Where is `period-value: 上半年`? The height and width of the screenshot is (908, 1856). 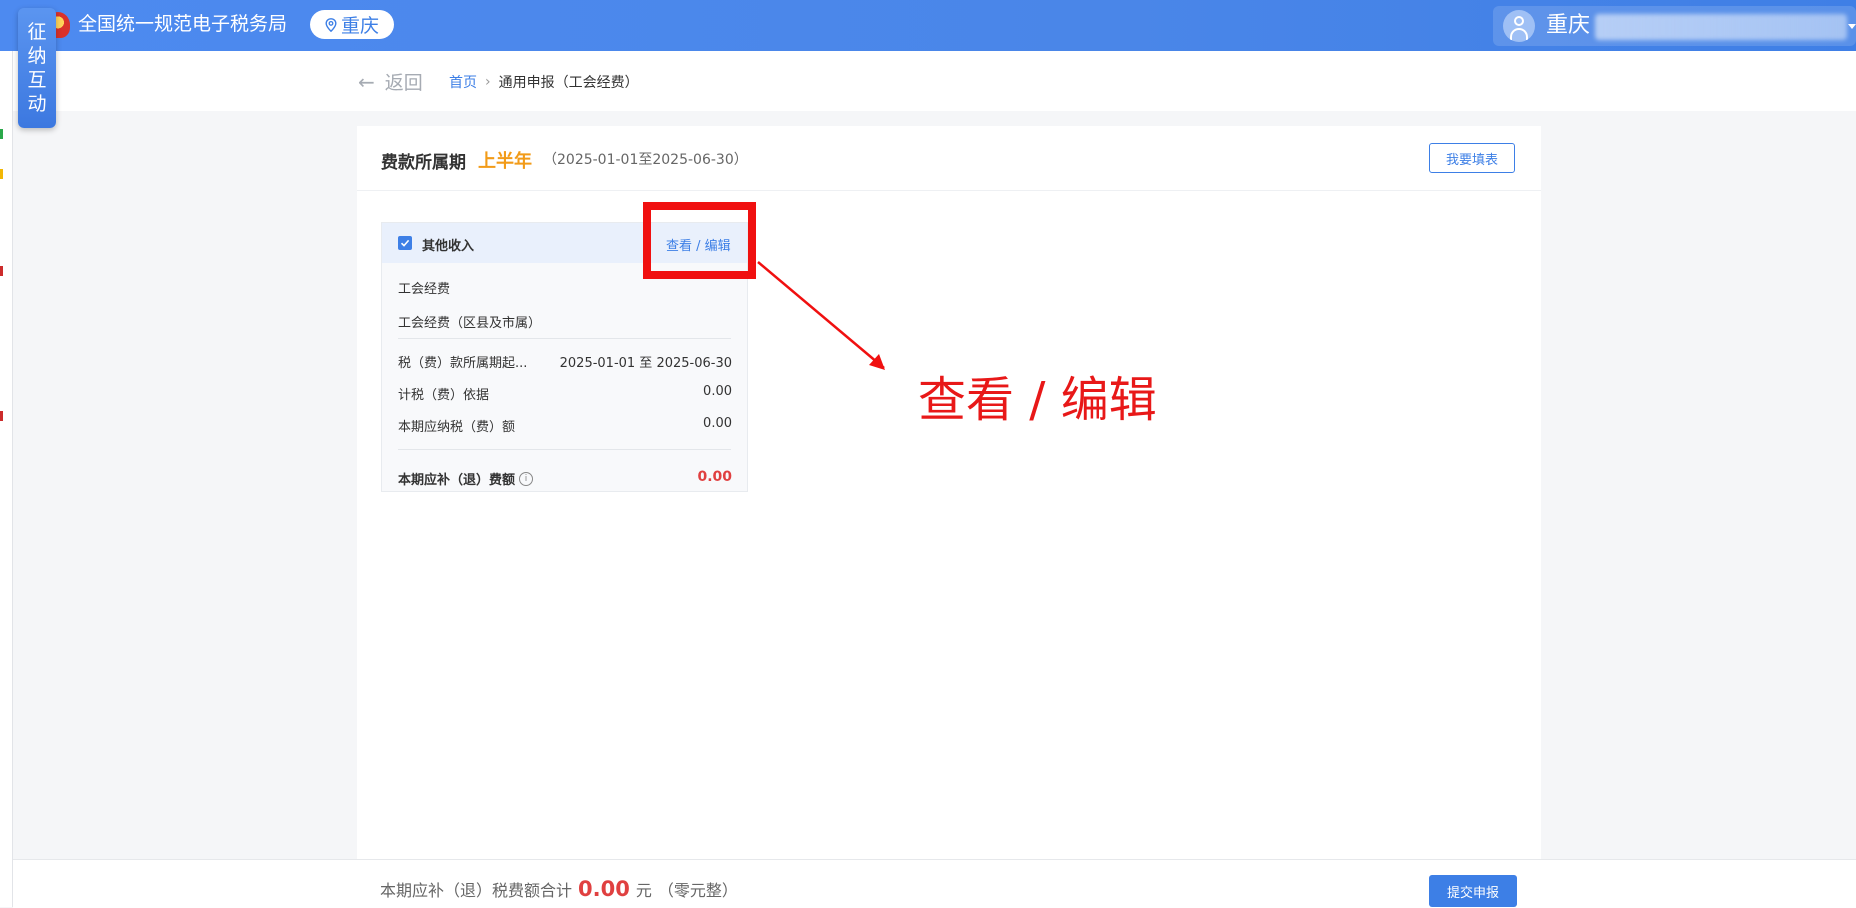
period-value: 上半年 is located at coordinates (505, 161).